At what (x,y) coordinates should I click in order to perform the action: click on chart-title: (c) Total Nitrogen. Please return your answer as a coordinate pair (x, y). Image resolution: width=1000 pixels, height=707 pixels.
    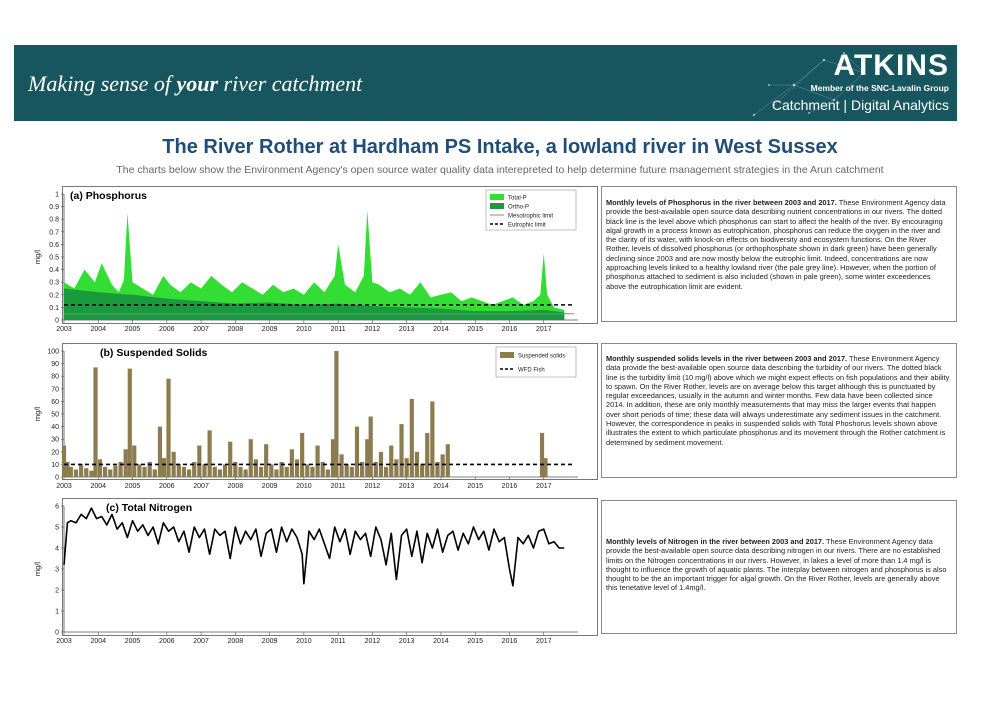
    Looking at the image, I should click on (149, 508).